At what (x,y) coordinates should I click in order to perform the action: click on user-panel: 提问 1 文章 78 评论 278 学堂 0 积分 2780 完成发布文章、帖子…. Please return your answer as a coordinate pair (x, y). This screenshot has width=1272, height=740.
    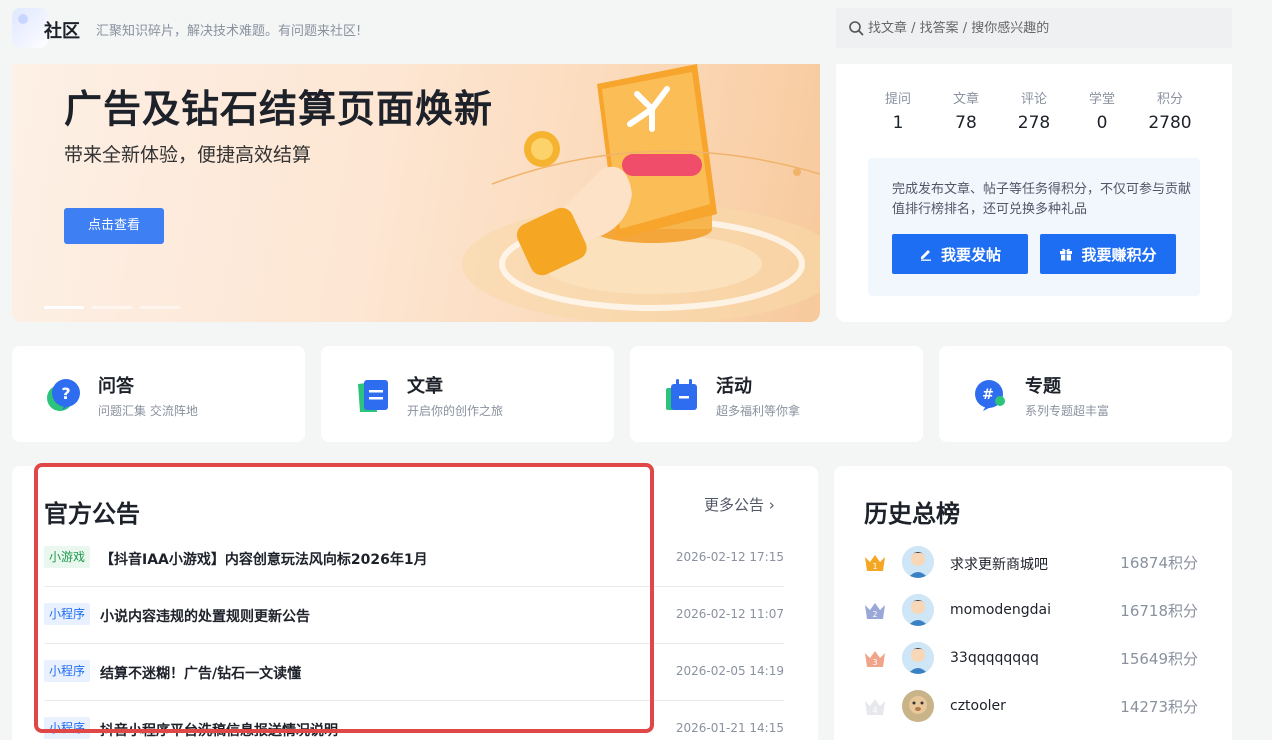
    Looking at the image, I should click on (1034, 193).